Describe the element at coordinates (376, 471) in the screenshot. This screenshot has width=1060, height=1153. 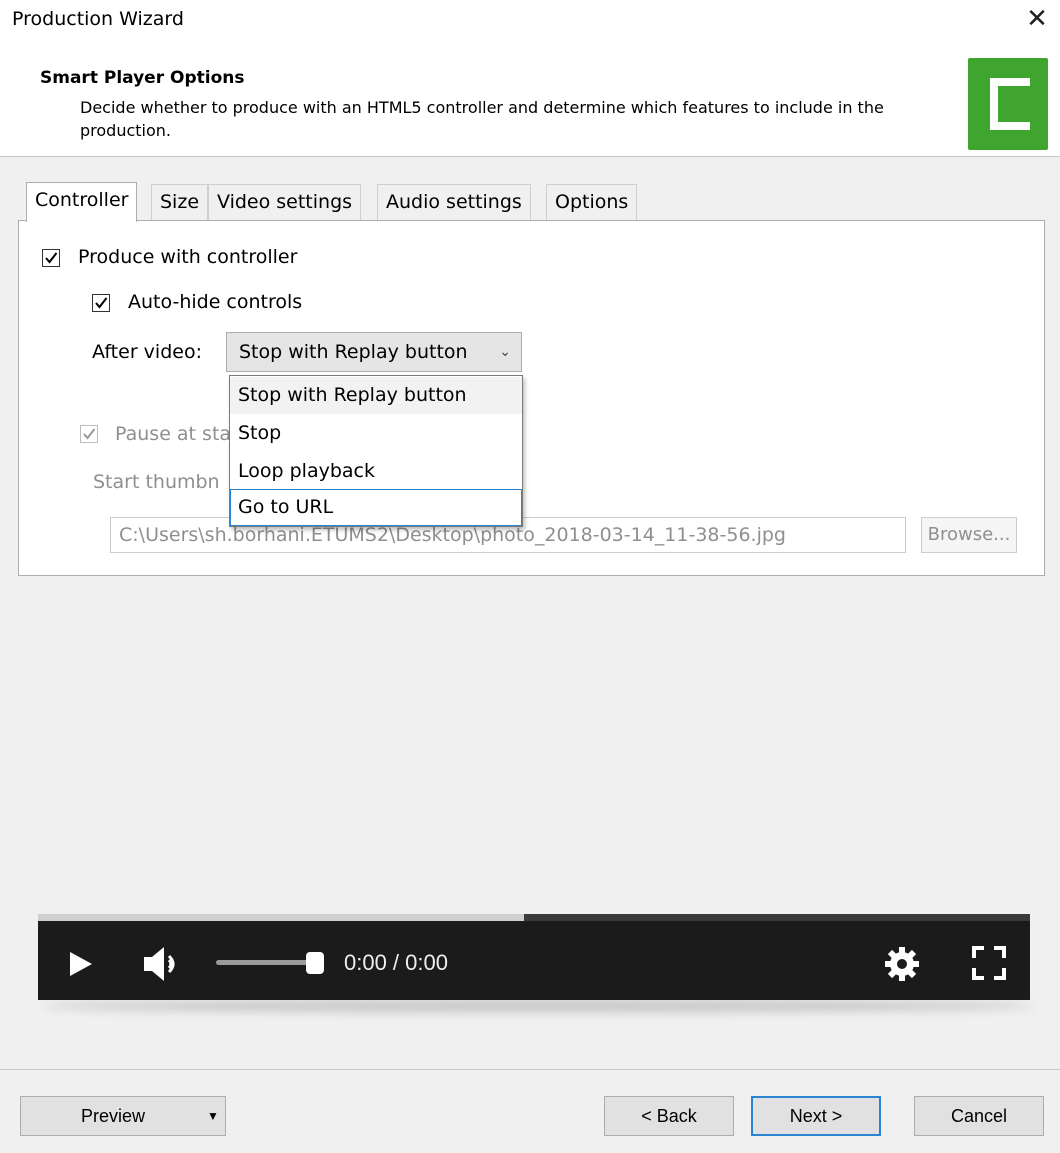
I see `option-loop-playback: Loop playback` at that location.